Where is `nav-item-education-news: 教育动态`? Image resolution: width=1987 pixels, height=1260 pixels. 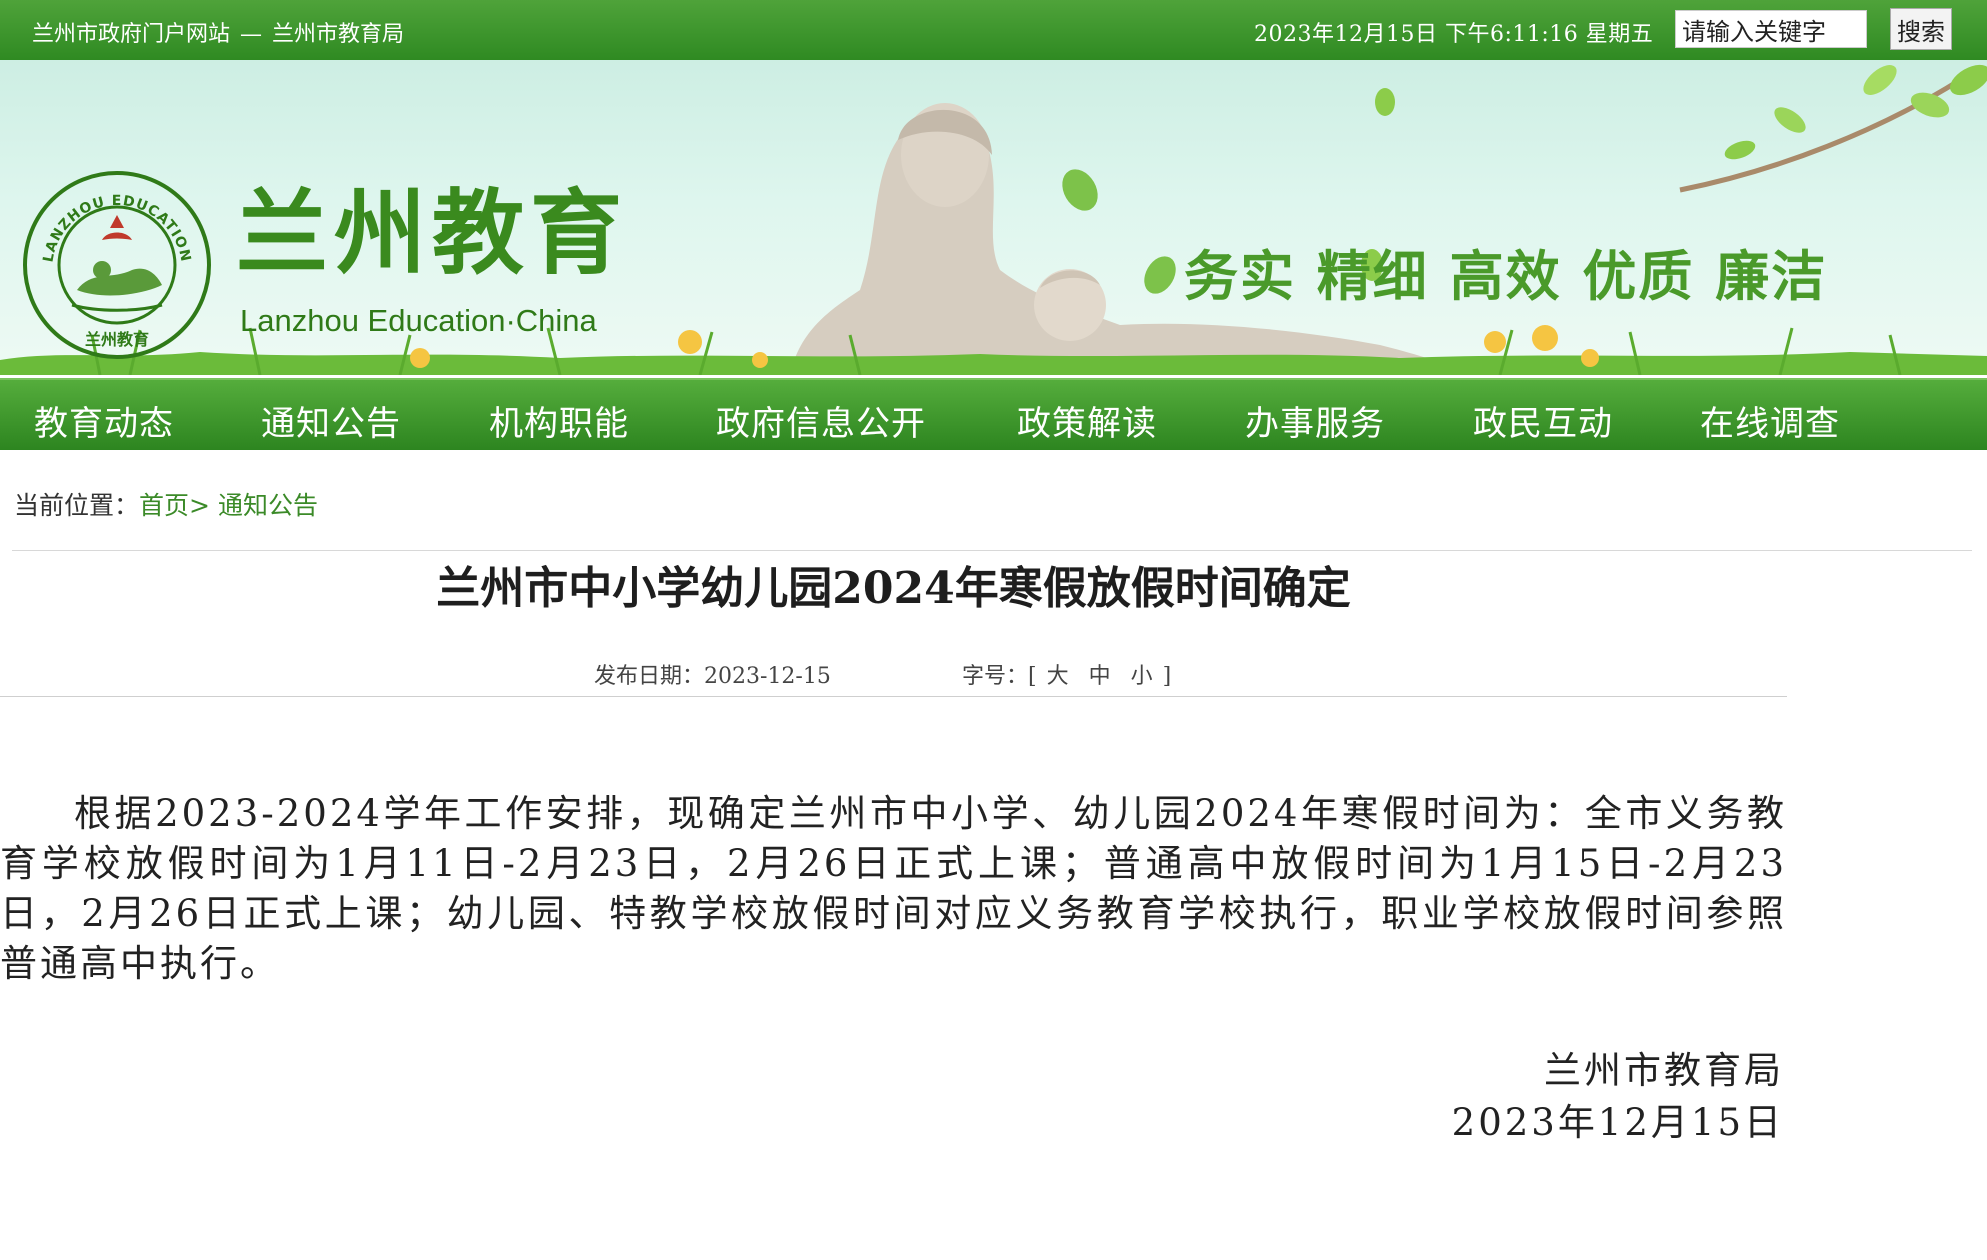 nav-item-education-news: 教育动态 is located at coordinates (104, 420).